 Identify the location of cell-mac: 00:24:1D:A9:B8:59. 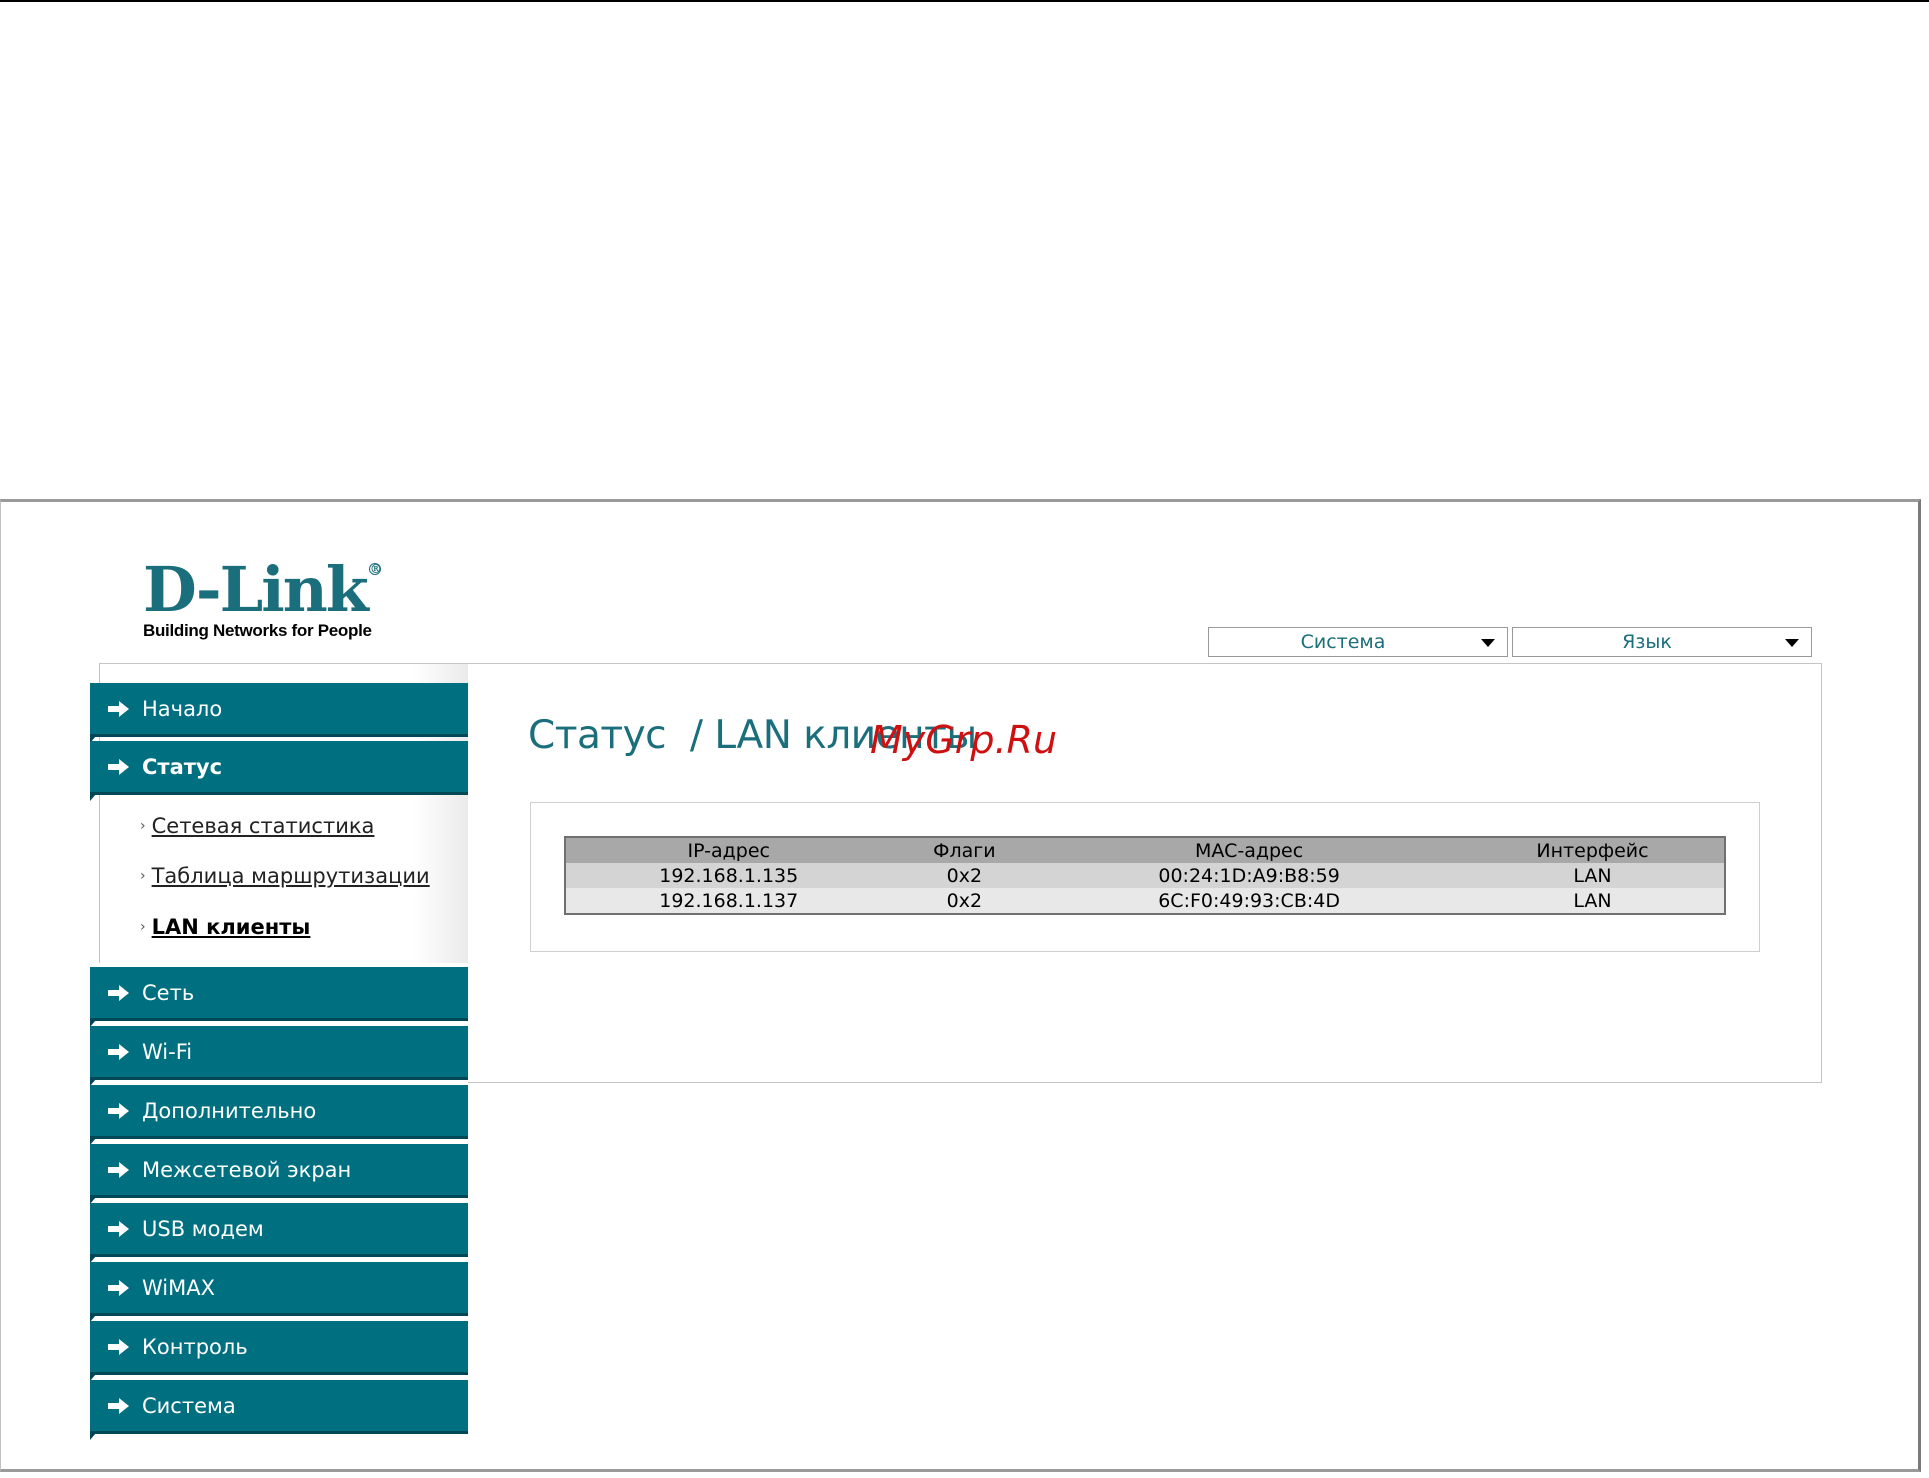
(1249, 875).